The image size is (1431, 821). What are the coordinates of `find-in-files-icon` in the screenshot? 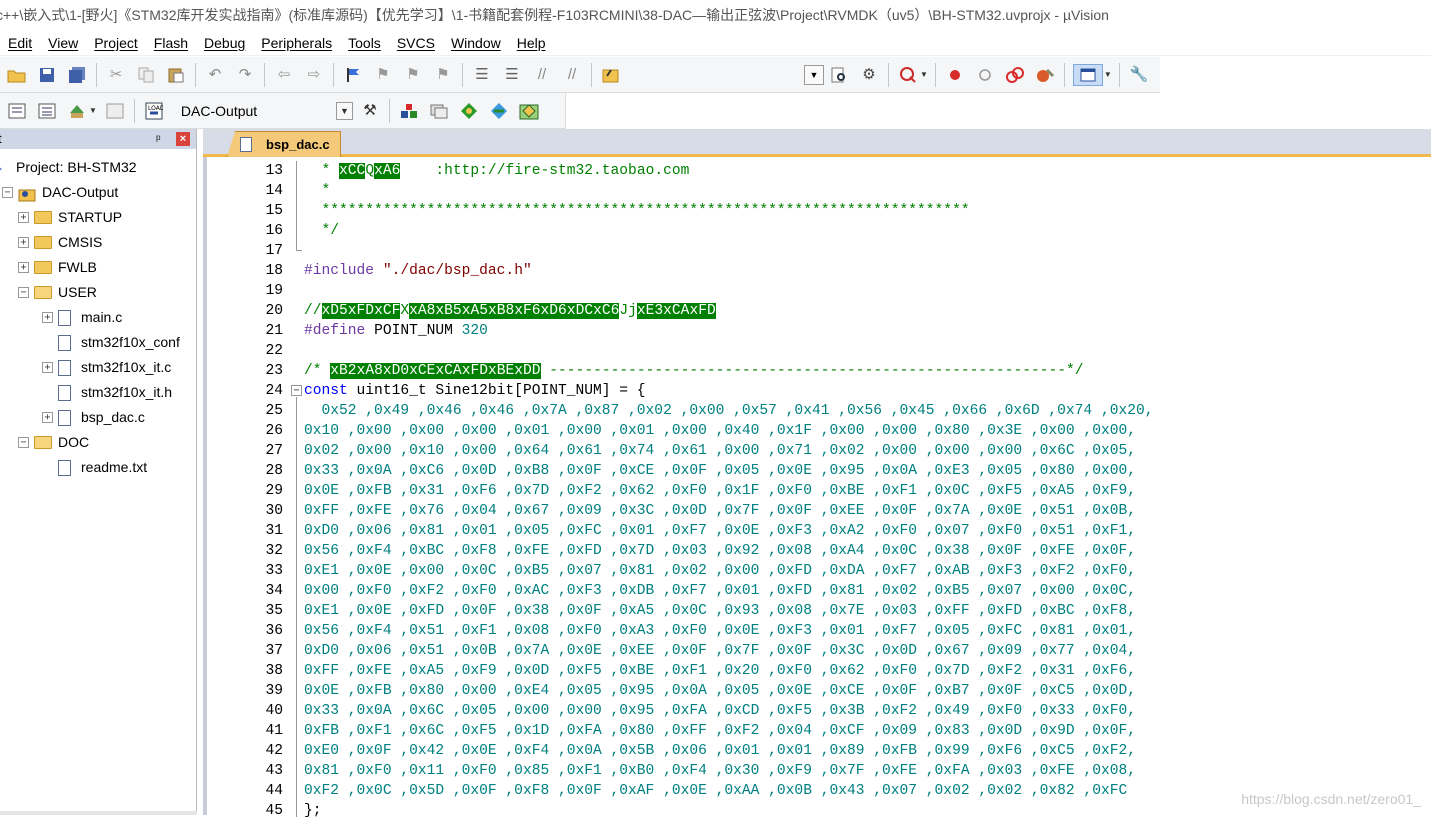 It's located at (611, 75).